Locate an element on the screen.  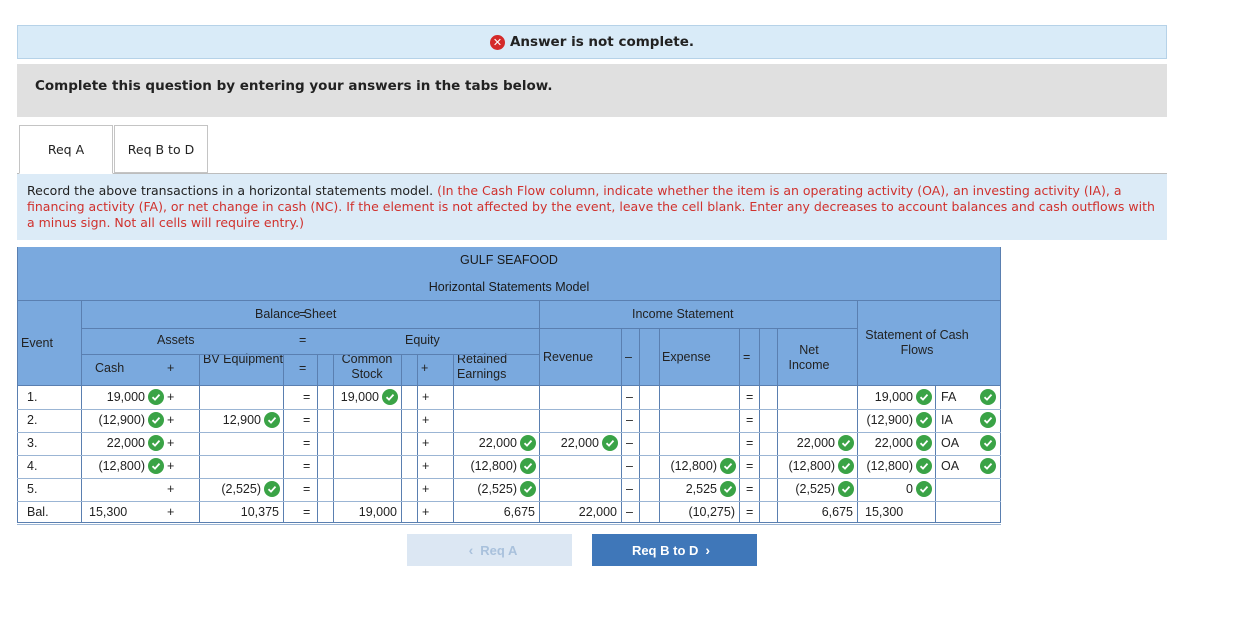
bs-equals-sign-mid: = is located at coordinates (303, 340).